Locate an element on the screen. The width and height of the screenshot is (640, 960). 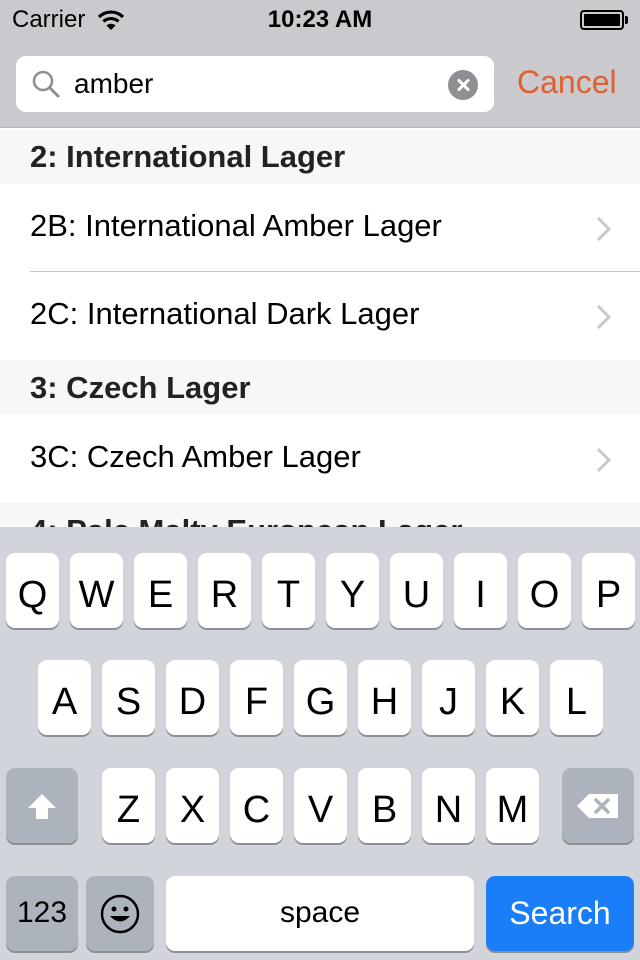
list-item-label: 3C: Czech Amber Lager is located at coordinates (195, 456).